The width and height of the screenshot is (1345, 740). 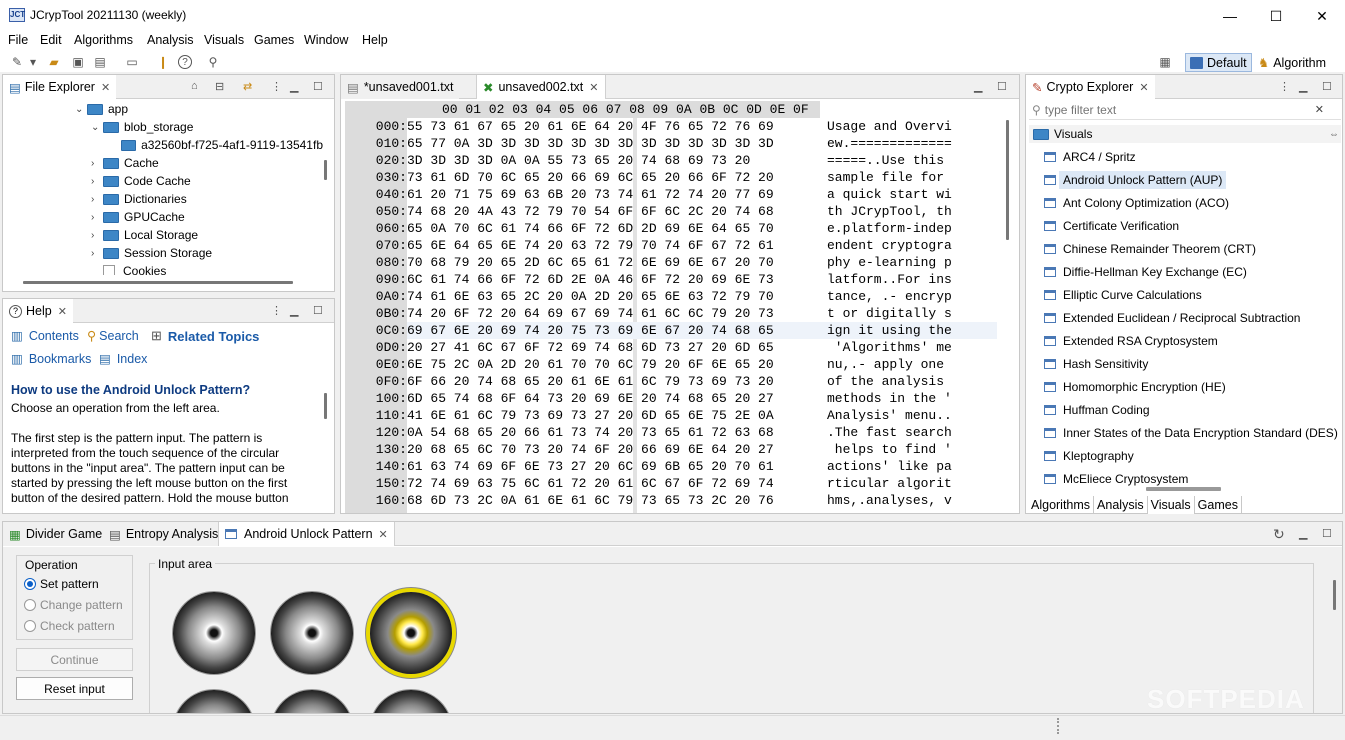 What do you see at coordinates (1279, 534) in the screenshot?
I see `reset-view-icon: ↻` at bounding box center [1279, 534].